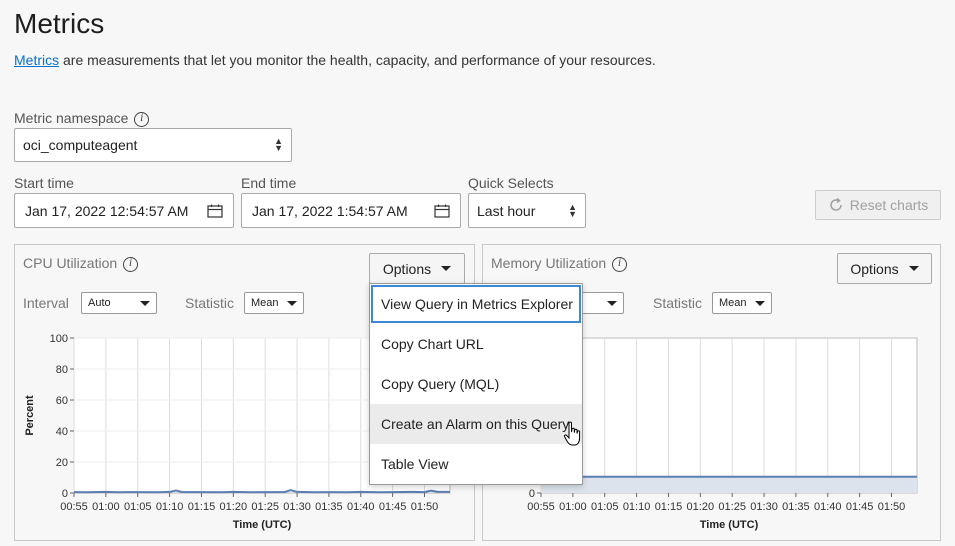 This screenshot has width=955, height=546. Describe the element at coordinates (506, 210) in the screenshot. I see `quick-selects-value: Last hour` at that location.